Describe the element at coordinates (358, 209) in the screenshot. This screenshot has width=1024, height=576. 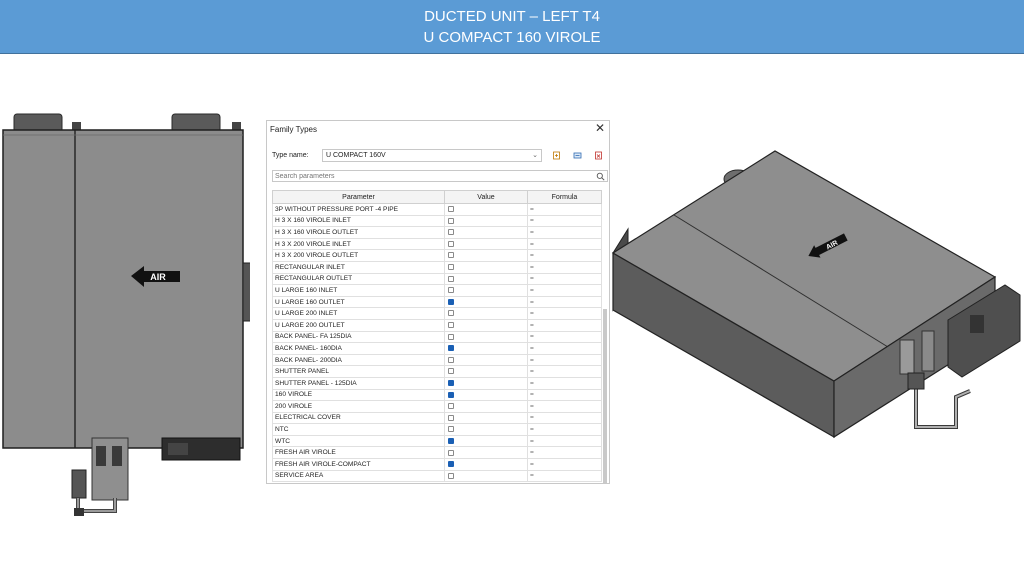
I see `parameter-name-cell: 3P WITHOUT PRESSURE PORT -4 PIPE` at that location.